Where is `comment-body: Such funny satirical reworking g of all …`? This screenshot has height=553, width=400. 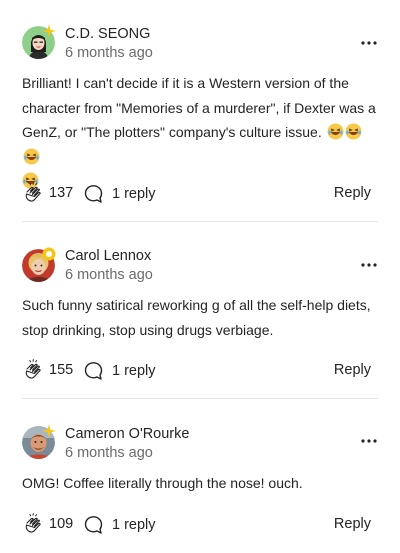 comment-body: Such funny satirical reworking g of all … is located at coordinates (196, 317).